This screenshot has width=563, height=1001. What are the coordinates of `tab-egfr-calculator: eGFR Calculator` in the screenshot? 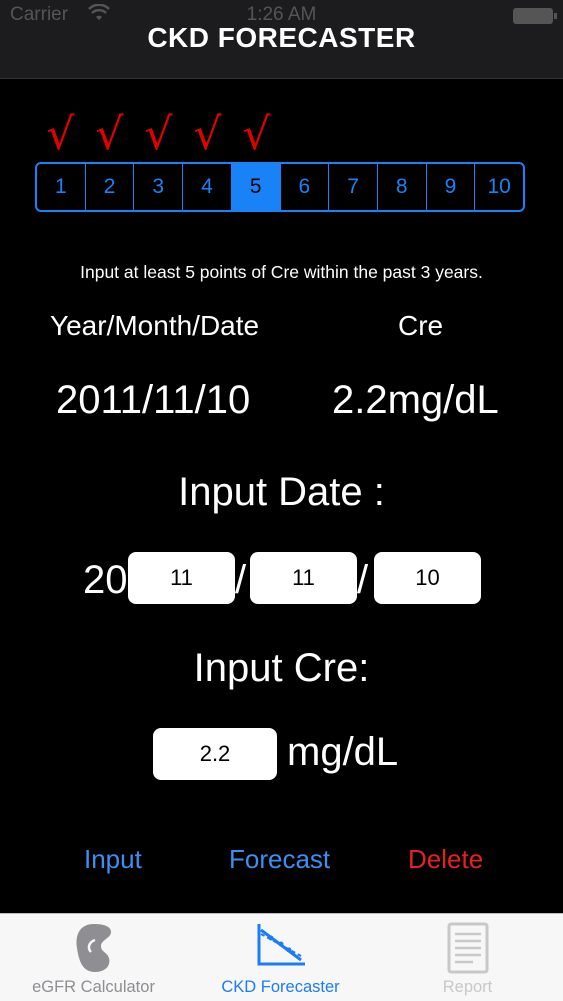 It's located at (93, 957).